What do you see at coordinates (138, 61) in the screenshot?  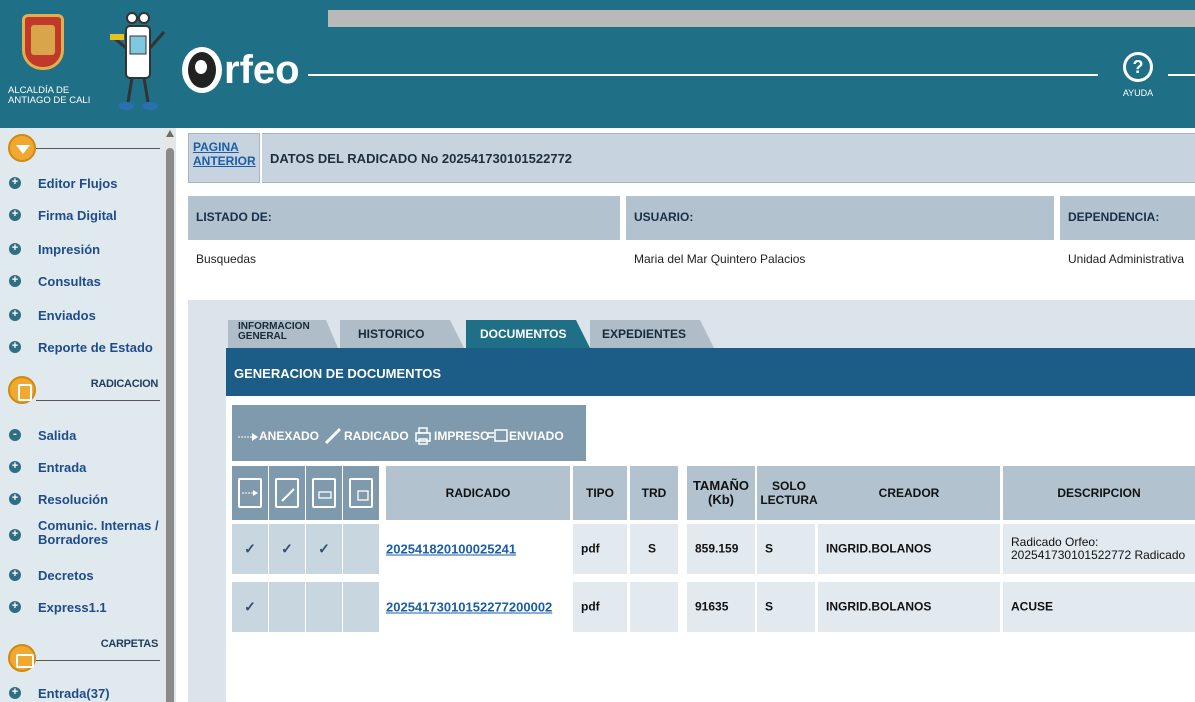 I see `mascot-icon` at bounding box center [138, 61].